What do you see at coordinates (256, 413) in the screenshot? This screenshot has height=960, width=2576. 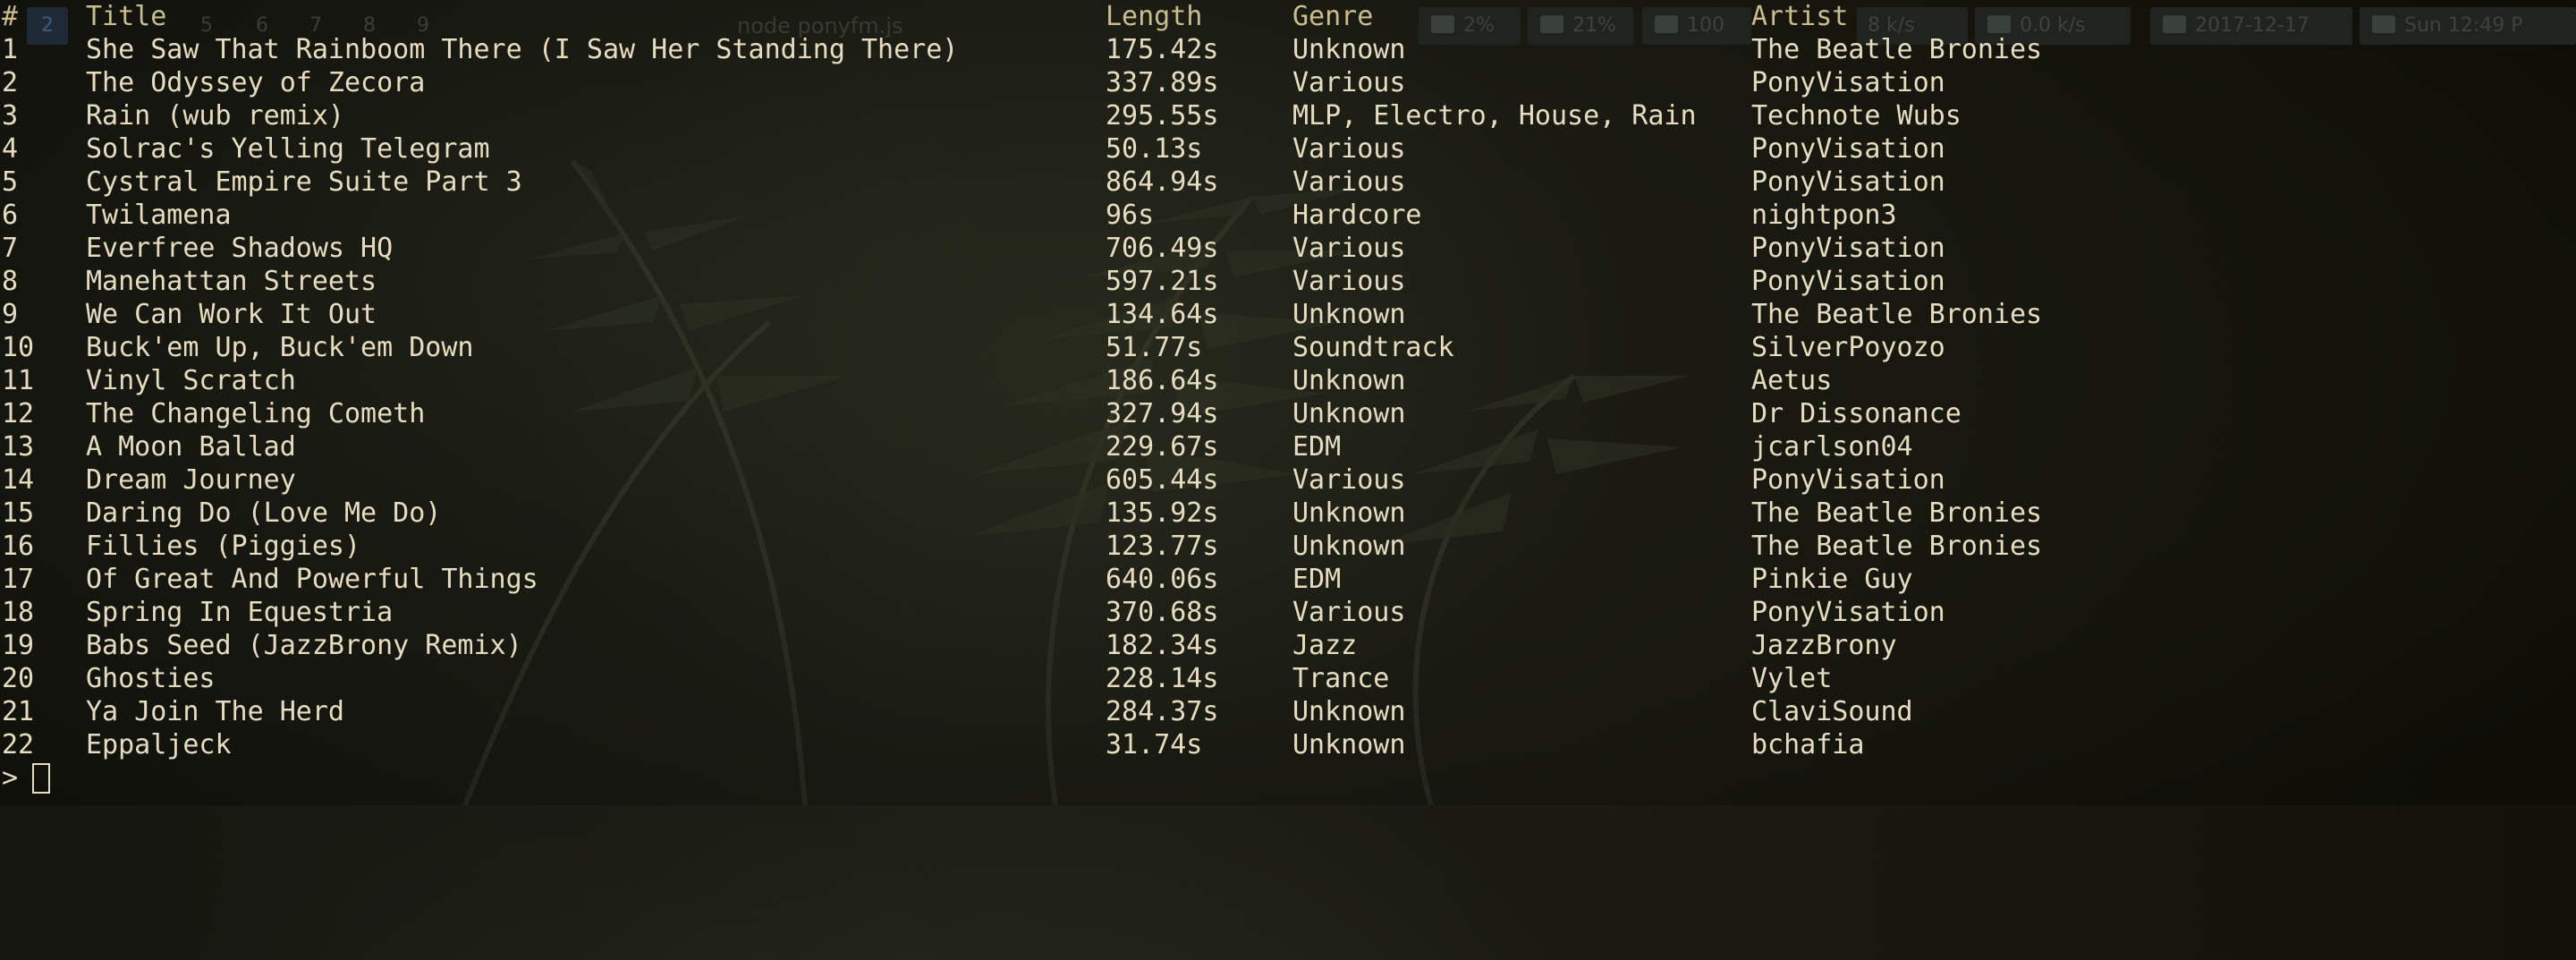 I see `row-title: The Changeling Cometh` at bounding box center [256, 413].